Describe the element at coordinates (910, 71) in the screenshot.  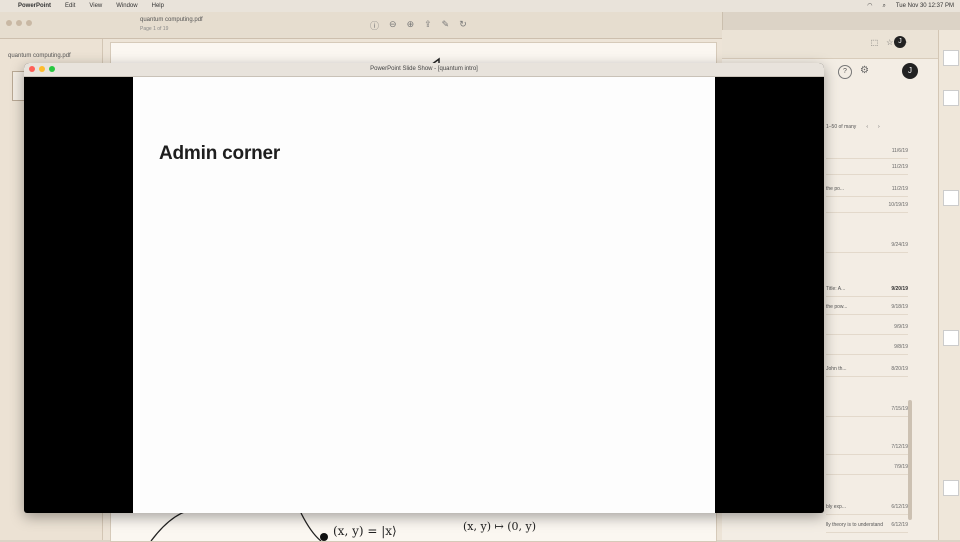
I see `account-avatar: J` at that location.